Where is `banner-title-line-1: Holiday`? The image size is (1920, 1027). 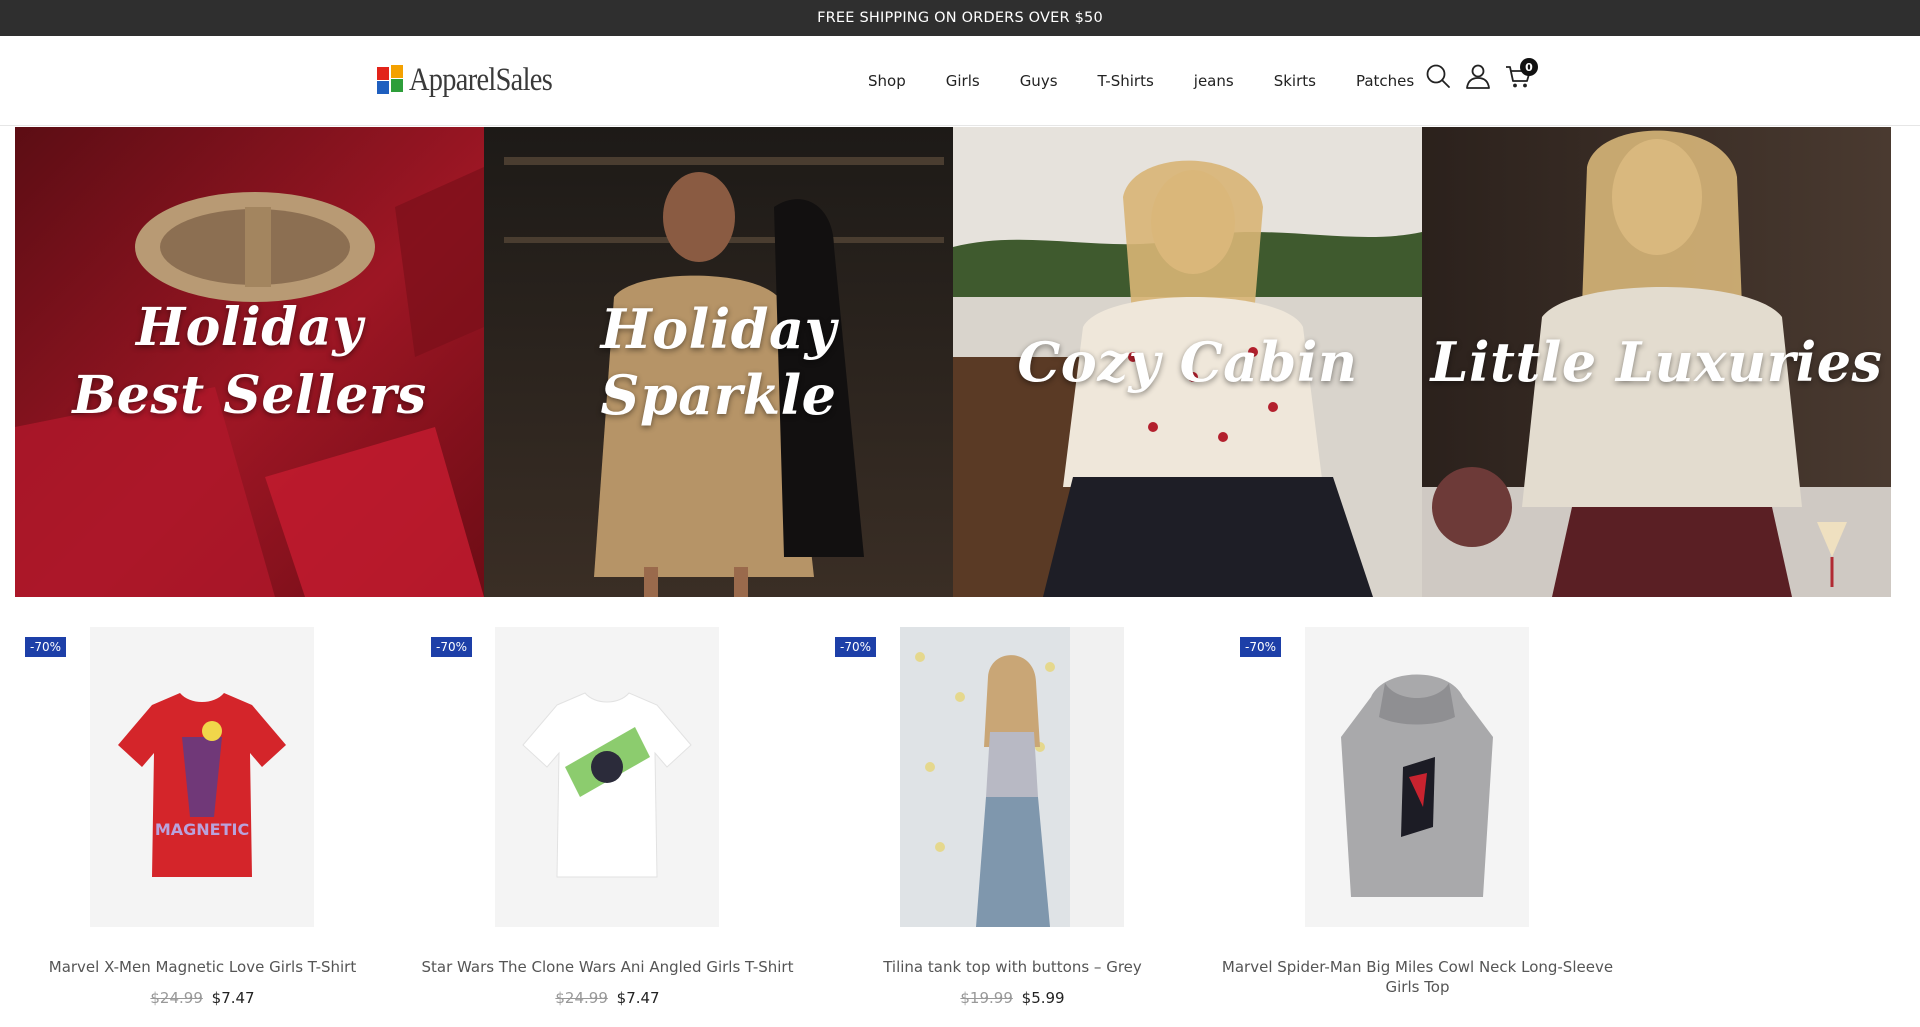 banner-title-line-1: Holiday is located at coordinates (249, 327).